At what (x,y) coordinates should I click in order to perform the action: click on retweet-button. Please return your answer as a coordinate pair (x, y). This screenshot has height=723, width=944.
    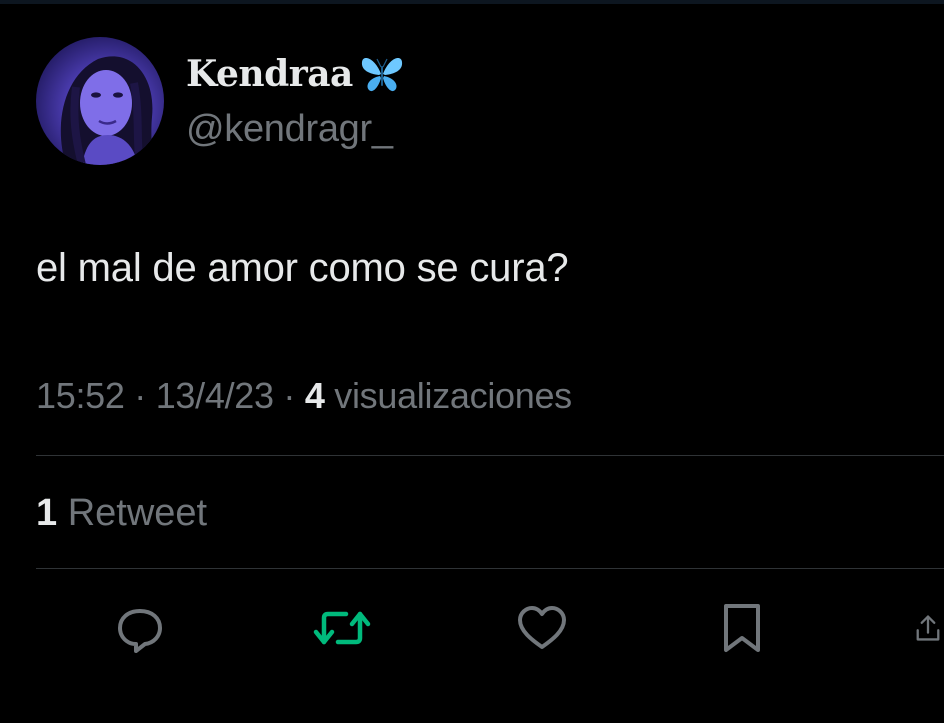
    Looking at the image, I should click on (342, 628).